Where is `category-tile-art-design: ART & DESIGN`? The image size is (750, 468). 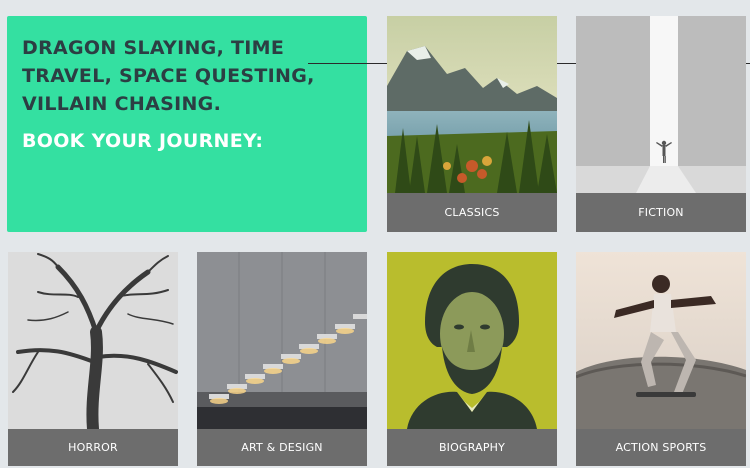 category-tile-art-design: ART & DESIGN is located at coordinates (282, 360).